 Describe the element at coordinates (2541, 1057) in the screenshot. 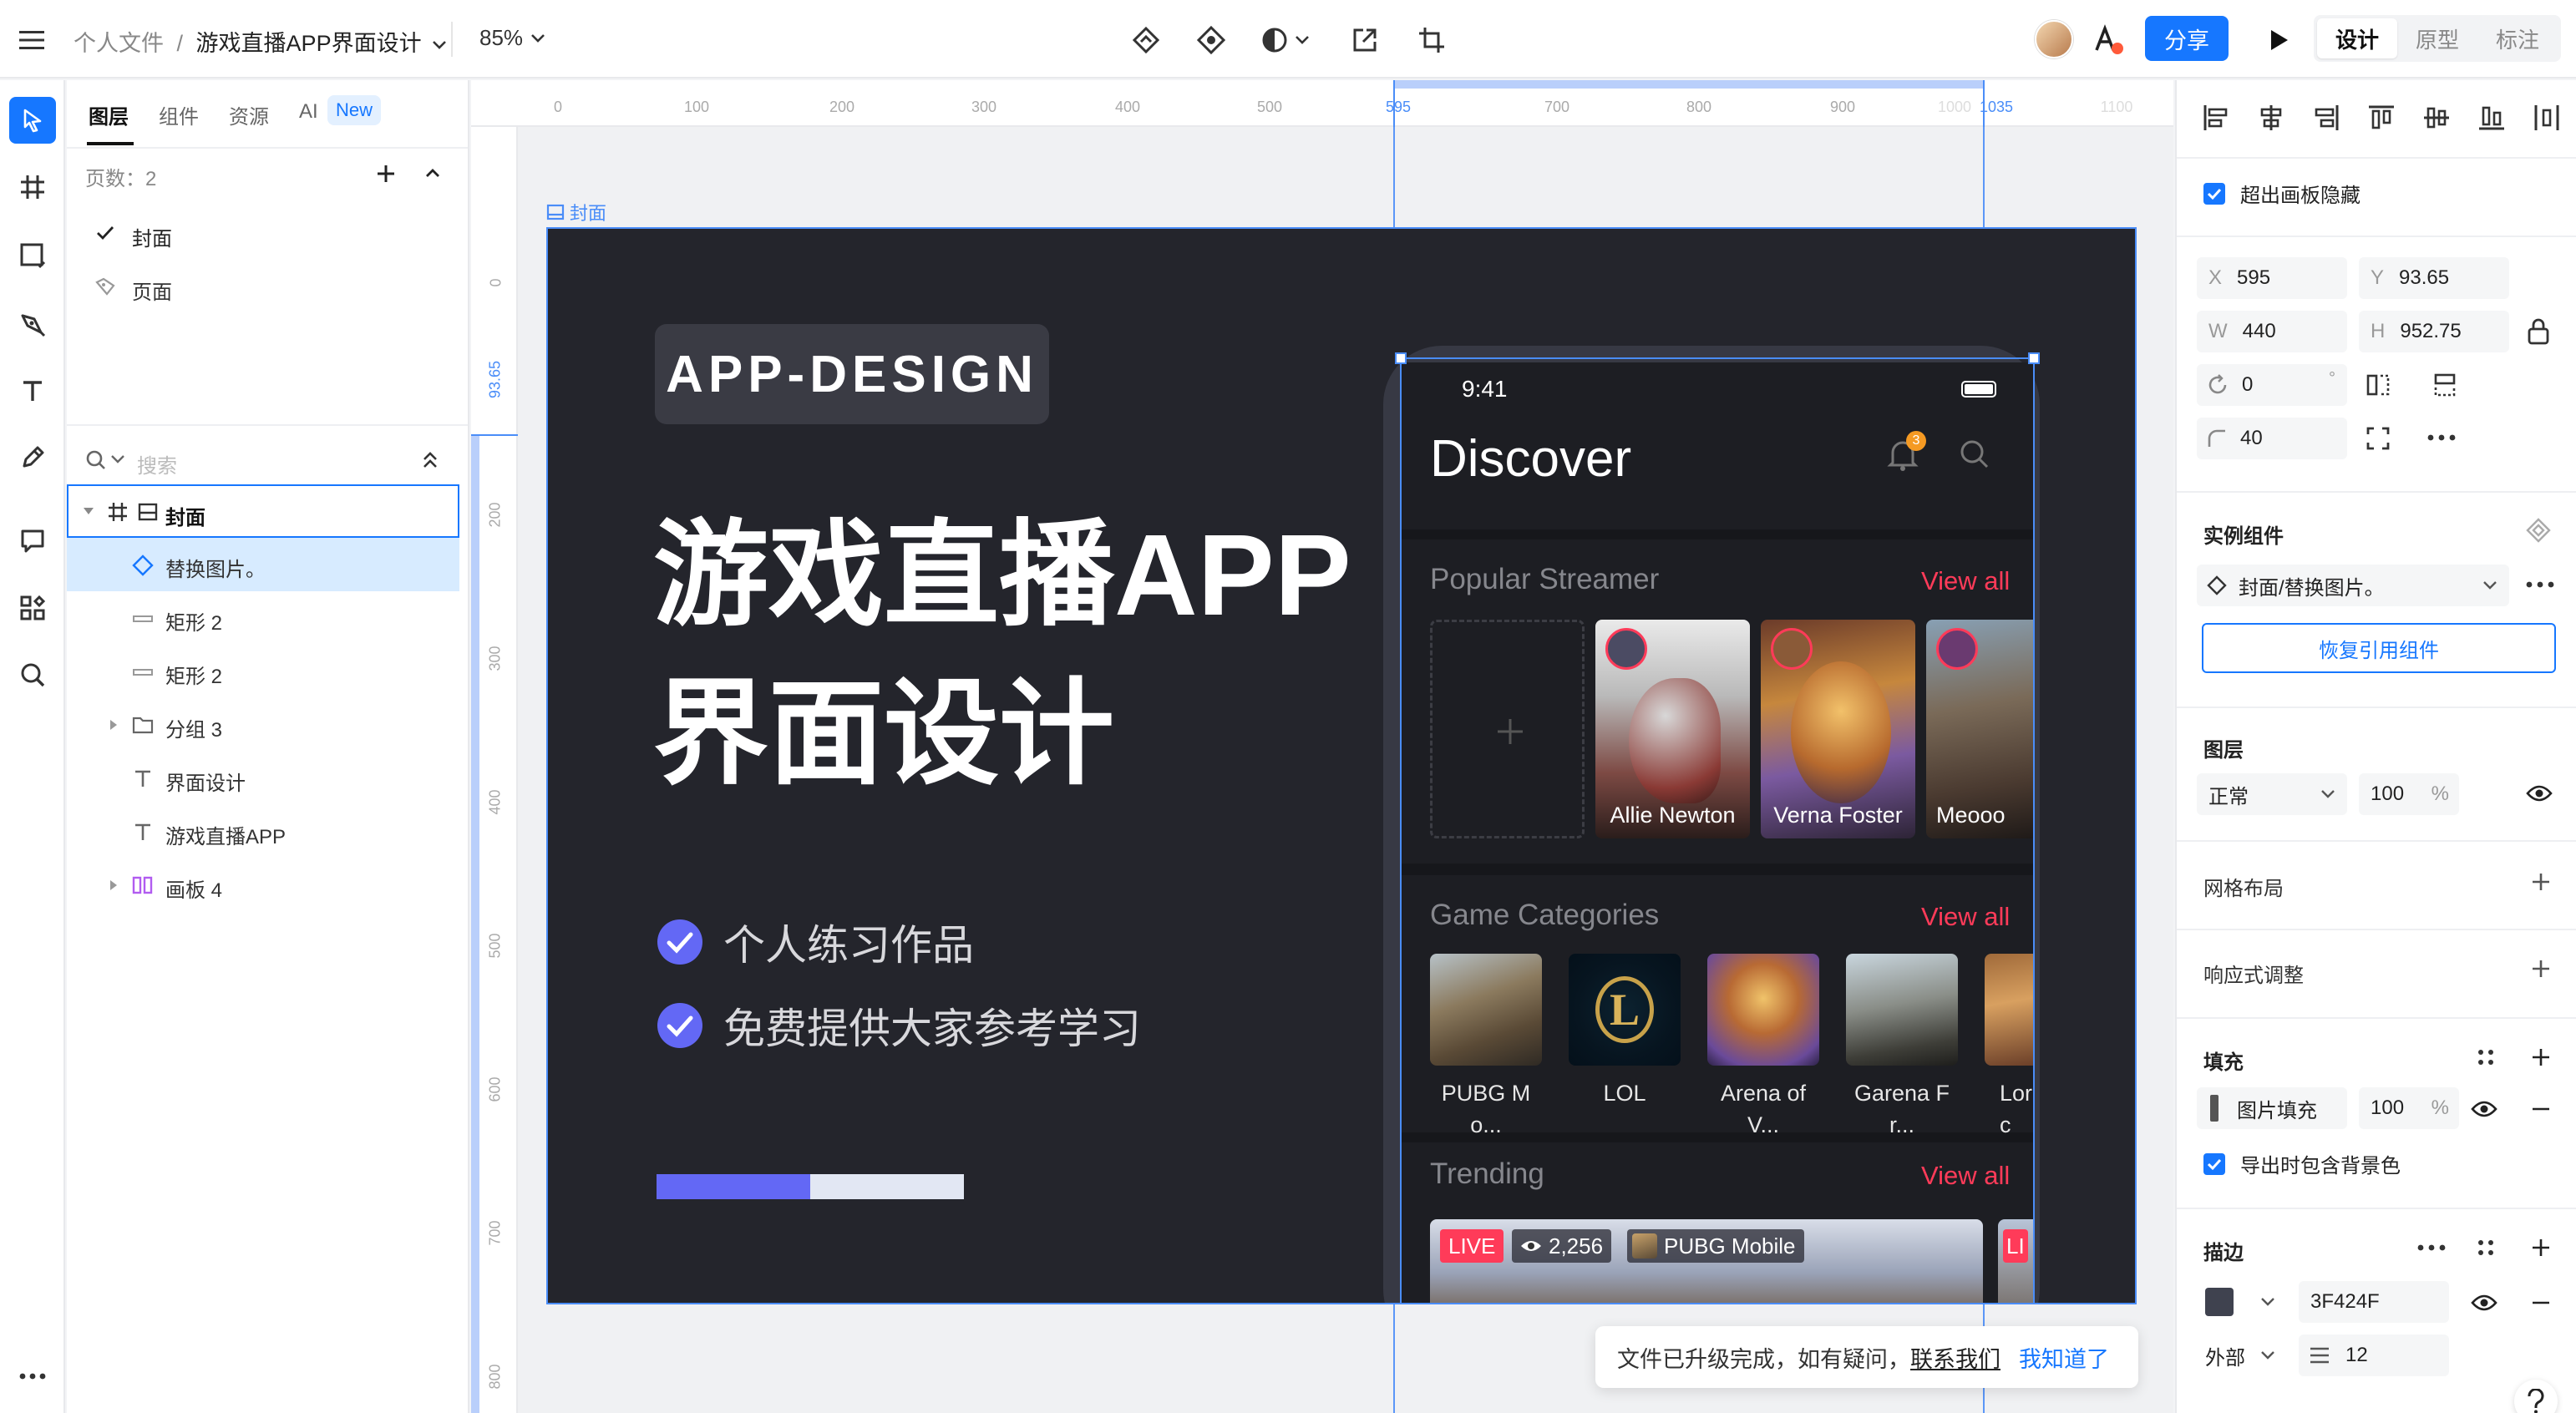

I see `add-fill-icon` at that location.